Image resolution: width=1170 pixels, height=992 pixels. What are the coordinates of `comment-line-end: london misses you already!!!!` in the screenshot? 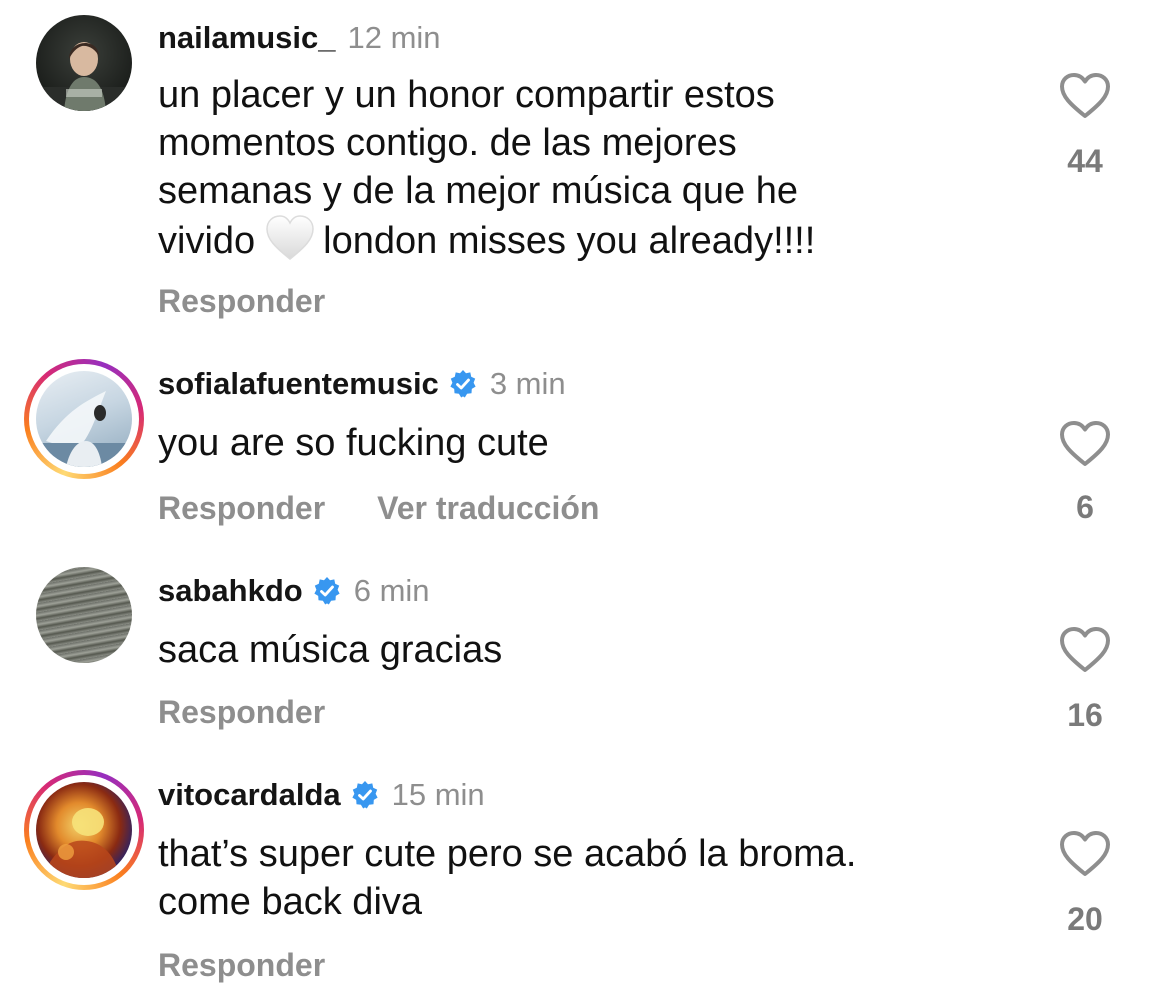 It's located at (569, 241).